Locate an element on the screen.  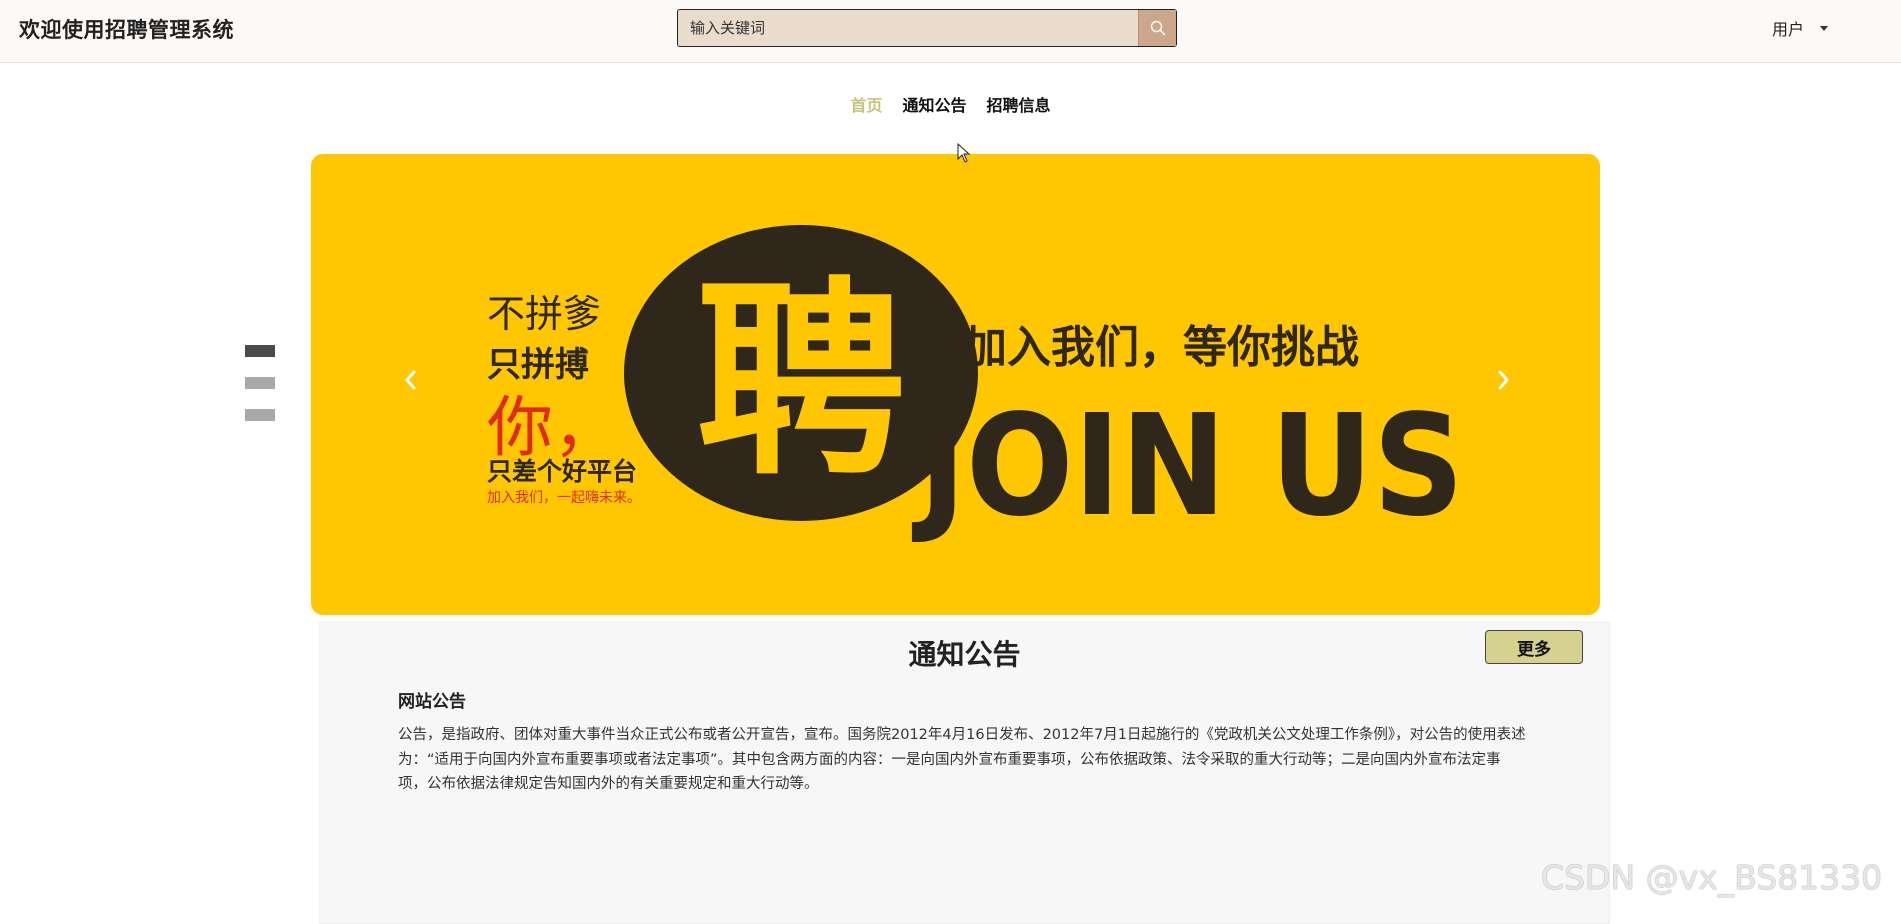
chevron-left-icon is located at coordinates (410, 380).